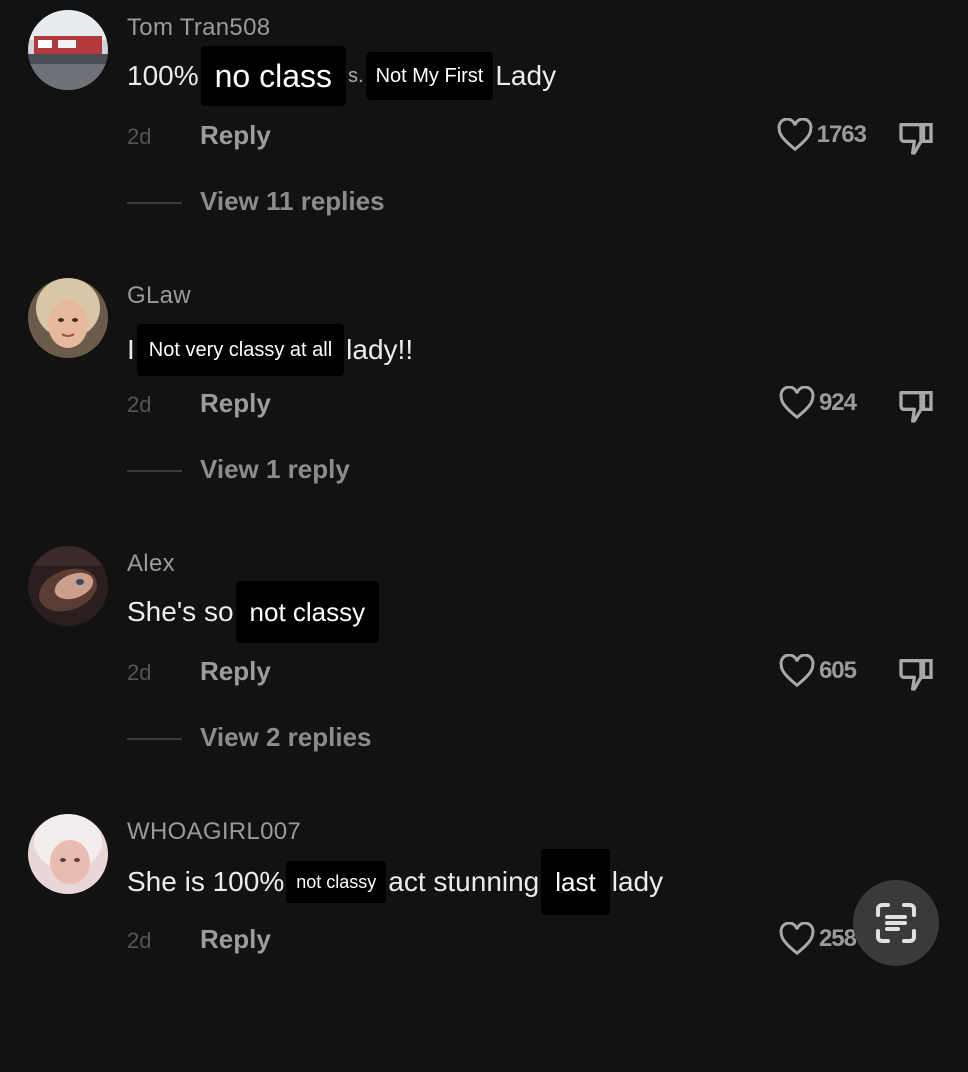 This screenshot has width=968, height=1072. Describe the element at coordinates (526, 75) in the screenshot. I see `comment-text-segment: Lady` at that location.